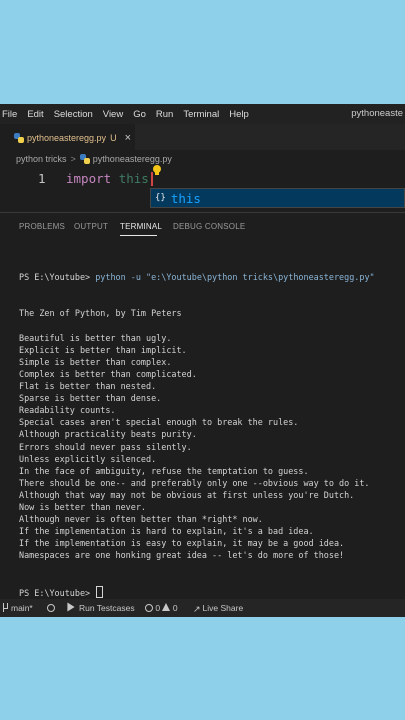 The height and width of the screenshot is (720, 405). Describe the element at coordinates (175, 608) in the screenshot. I see `warning-count: 0` at that location.